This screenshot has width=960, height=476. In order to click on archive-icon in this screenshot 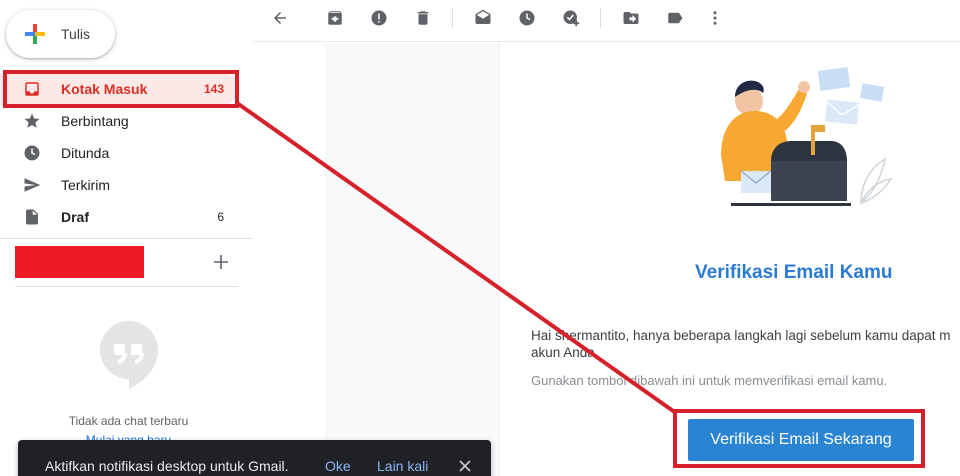, I will do `click(335, 18)`.